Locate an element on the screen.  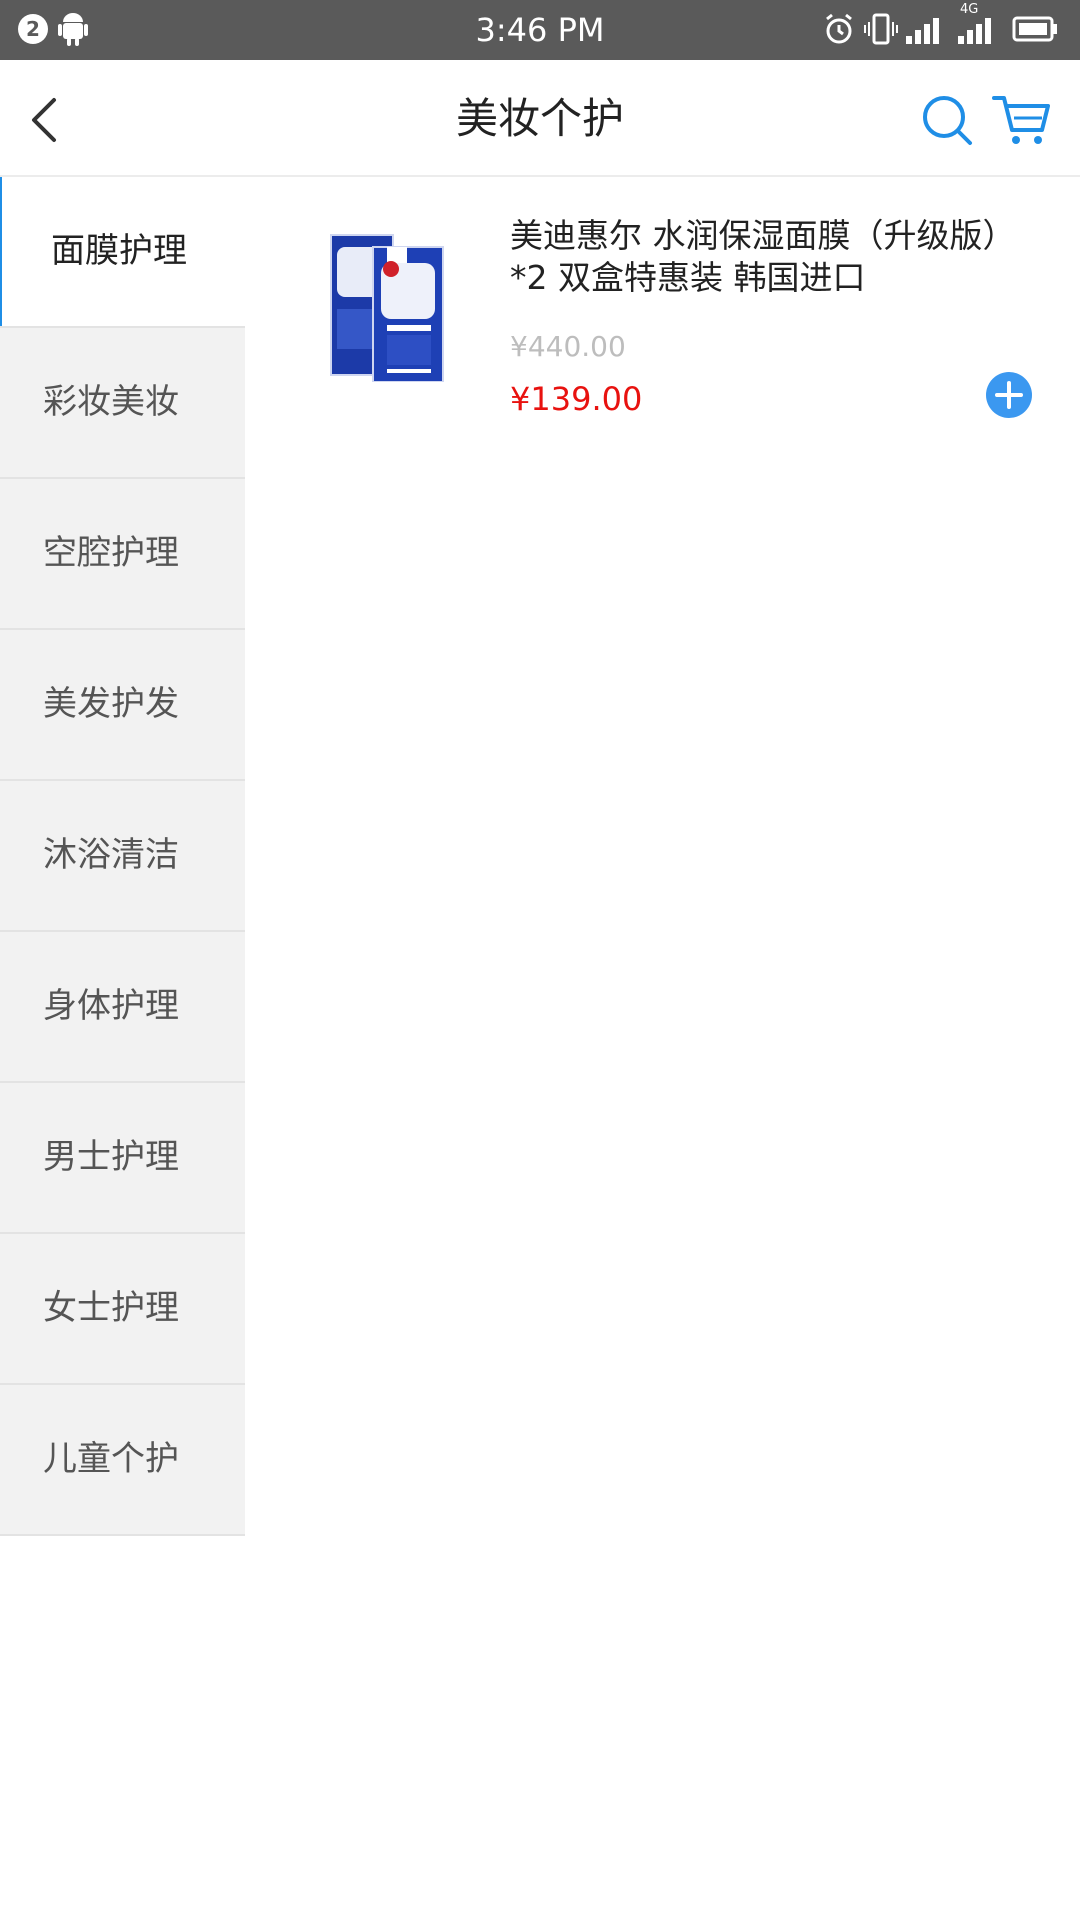
sidebar-item-label: 彩妆美妆 is located at coordinates (111, 402).